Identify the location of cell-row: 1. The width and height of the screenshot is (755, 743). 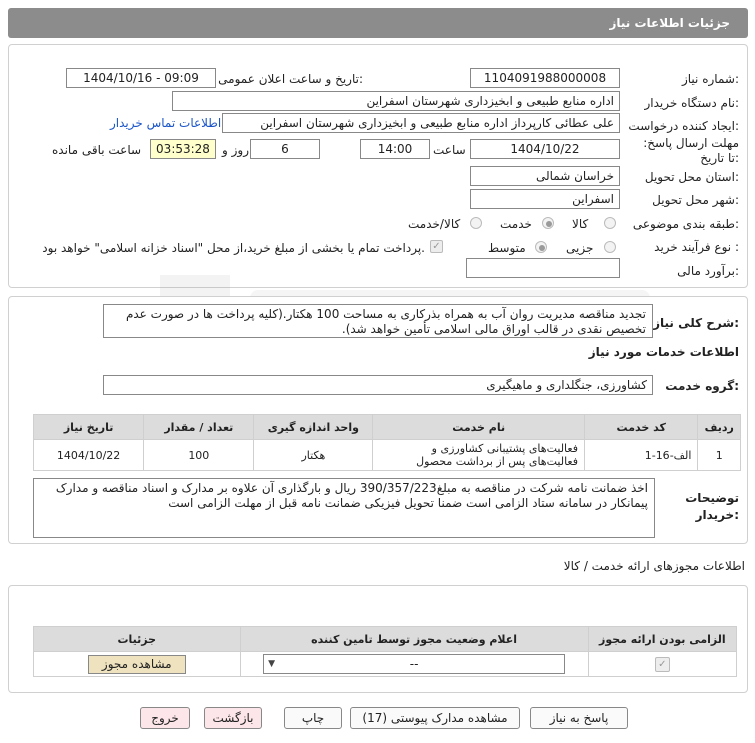
(719, 455).